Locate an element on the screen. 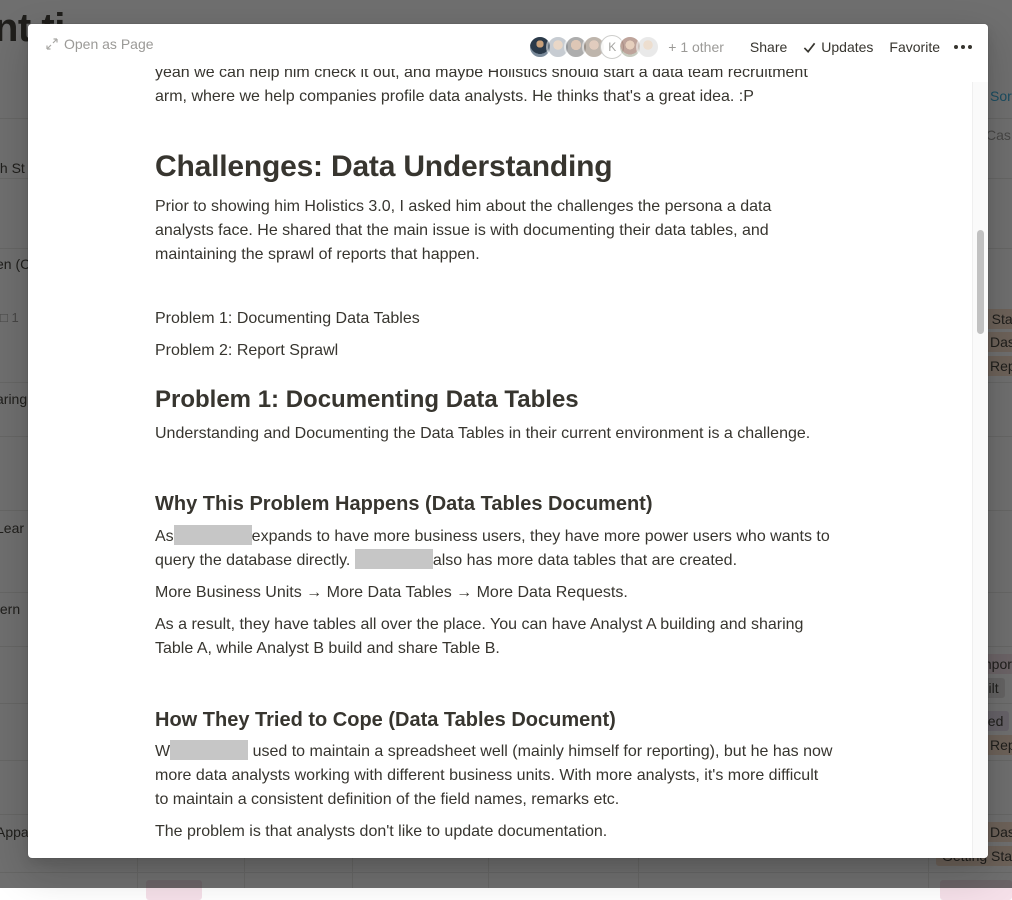 Image resolution: width=1012 pixels, height=900 pixels. updates-button: Updates is located at coordinates (838, 47).